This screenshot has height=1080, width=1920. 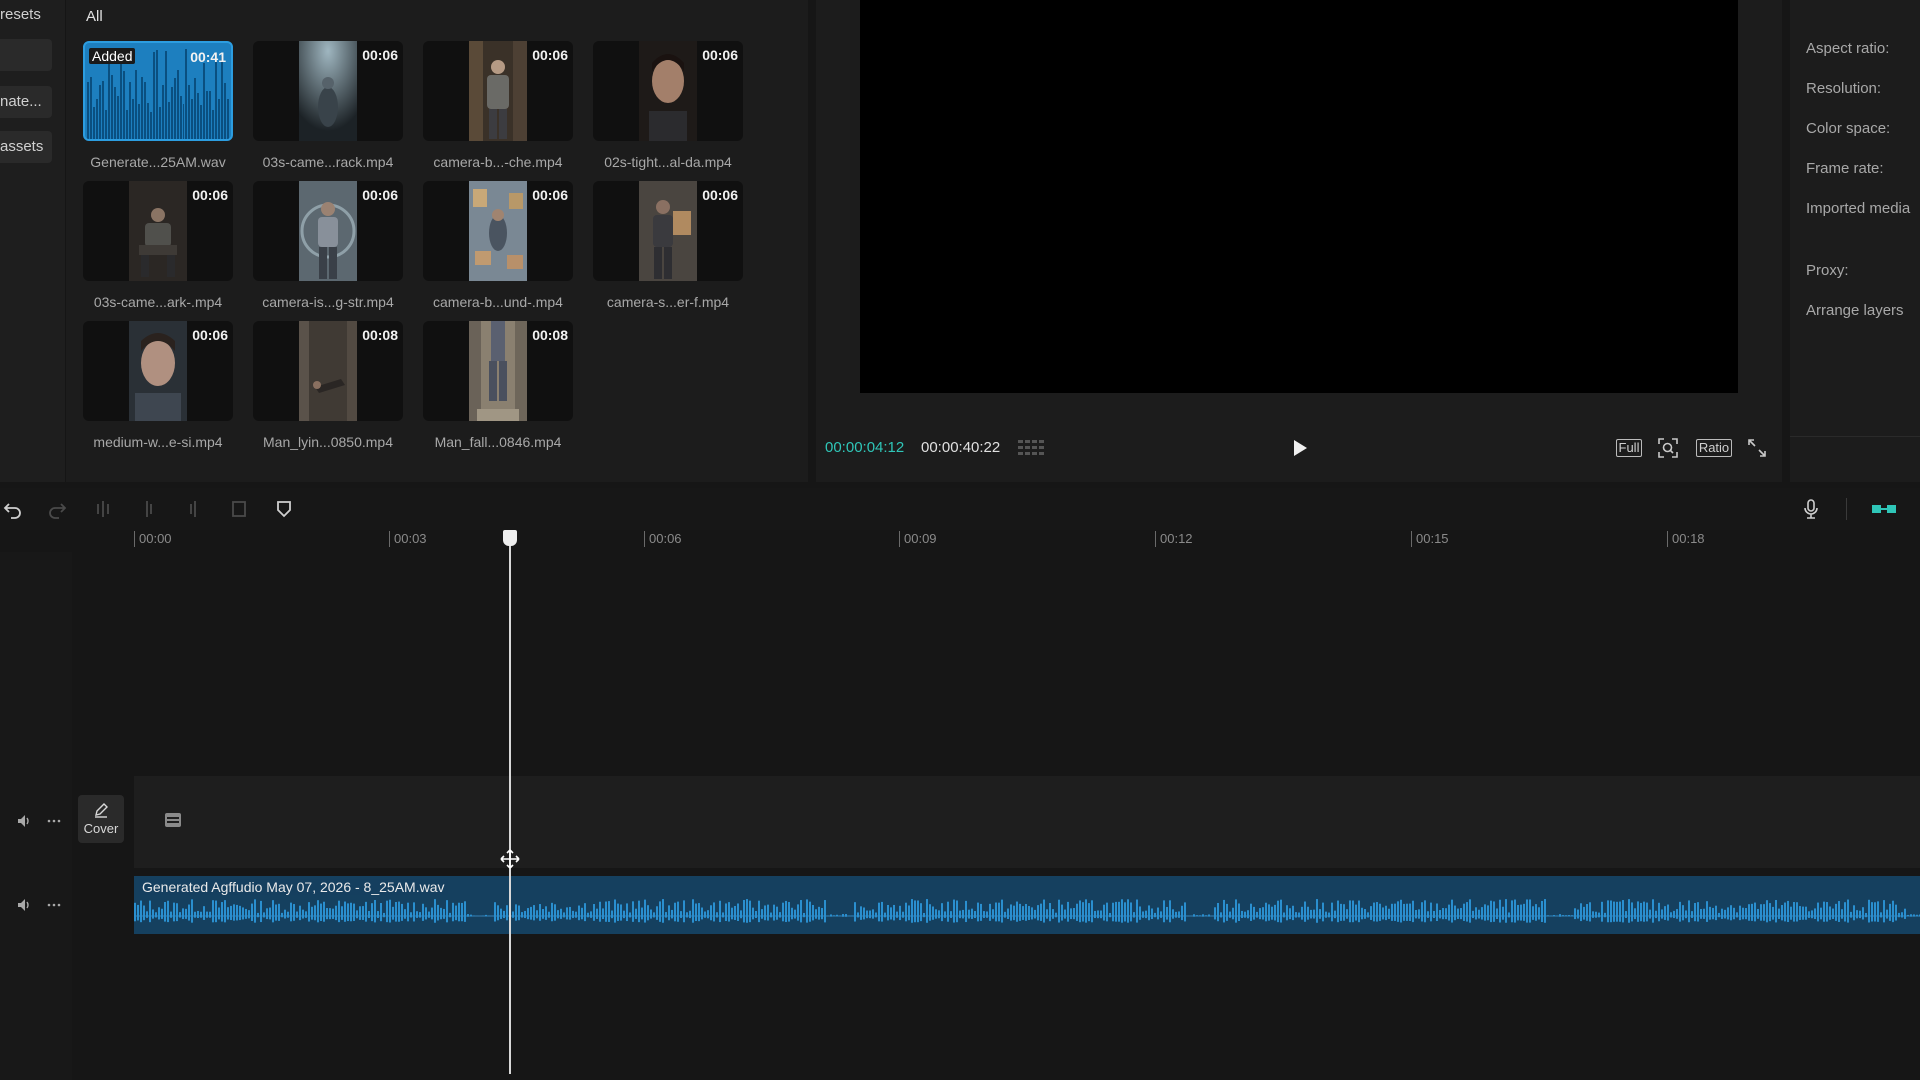 What do you see at coordinates (1629, 448) in the screenshot?
I see `full-quality-button: Full` at bounding box center [1629, 448].